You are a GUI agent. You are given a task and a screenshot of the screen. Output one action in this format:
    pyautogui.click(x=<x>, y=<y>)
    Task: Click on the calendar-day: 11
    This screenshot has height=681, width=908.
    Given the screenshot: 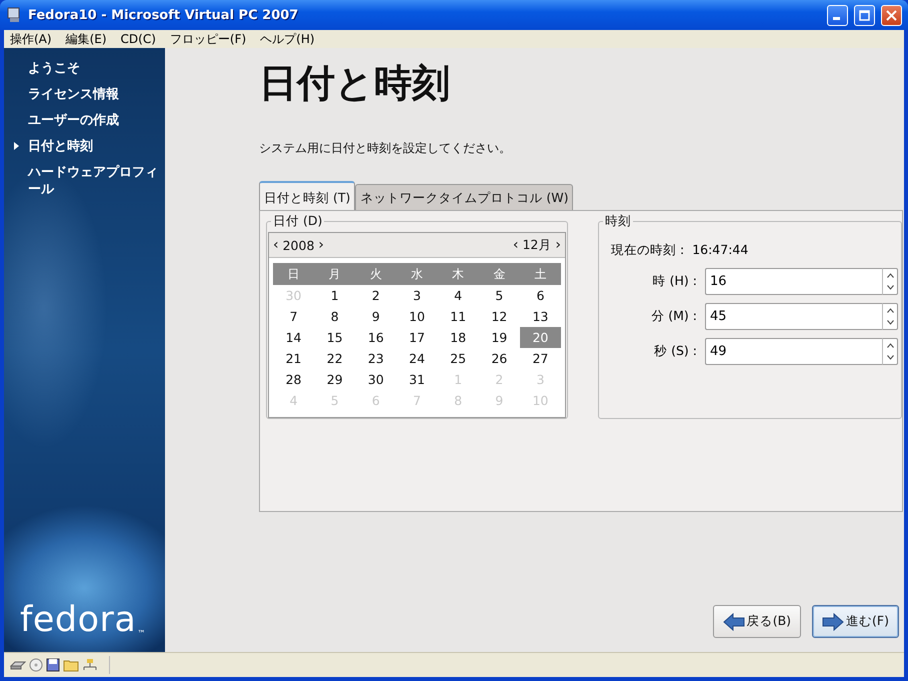 What is the action you would take?
    pyautogui.click(x=458, y=316)
    